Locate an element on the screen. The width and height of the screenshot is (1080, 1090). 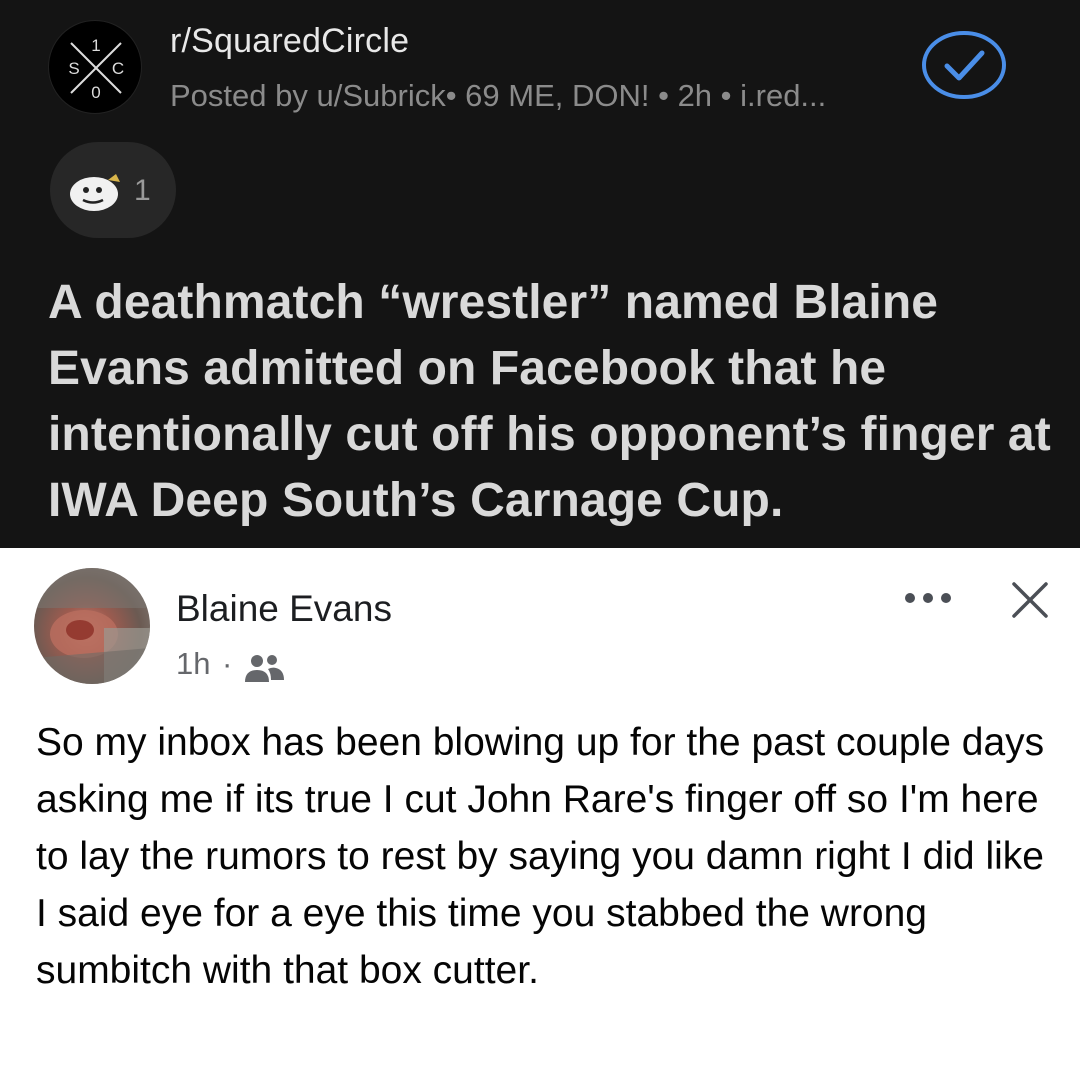
more-icon is located at coordinates (928, 598).